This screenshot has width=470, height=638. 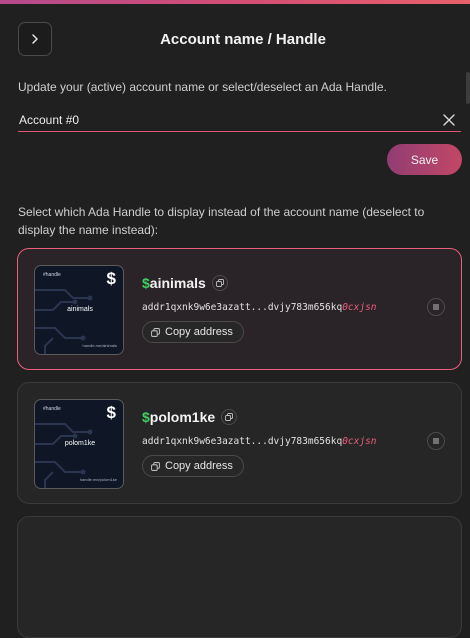 I want to click on save-button: Save, so click(x=424, y=159).